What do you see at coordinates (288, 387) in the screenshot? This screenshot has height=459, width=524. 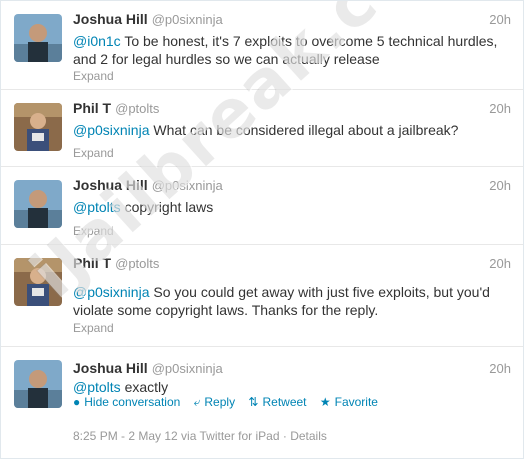 I see `tweet-text: @ptolts exactly` at bounding box center [288, 387].